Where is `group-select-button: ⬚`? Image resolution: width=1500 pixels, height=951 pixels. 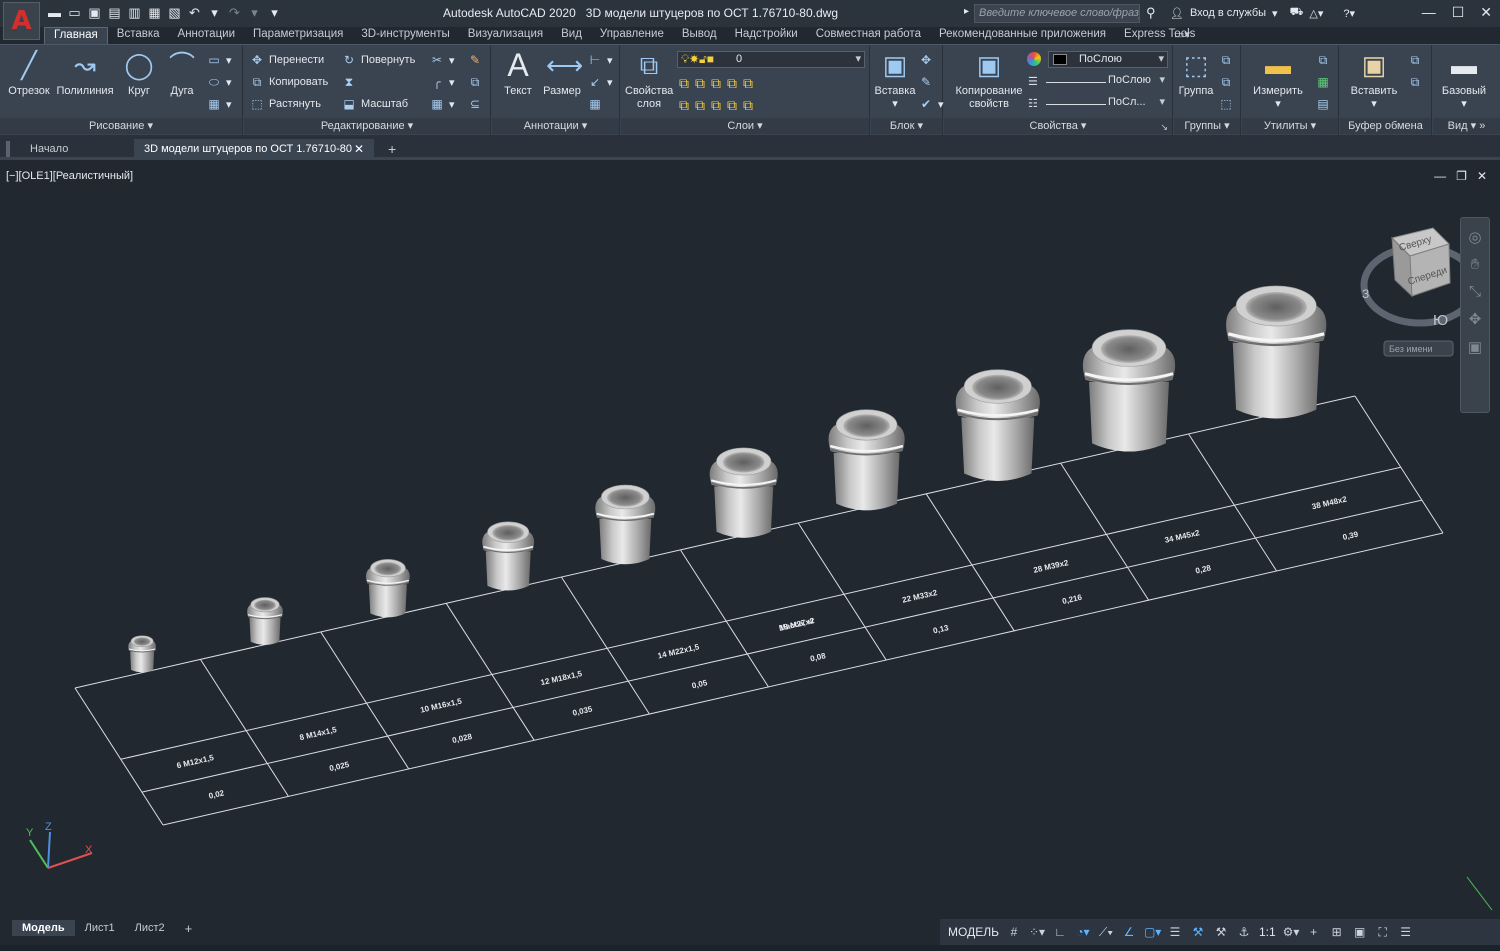
group-select-button: ⬚ is located at coordinates (1226, 104).